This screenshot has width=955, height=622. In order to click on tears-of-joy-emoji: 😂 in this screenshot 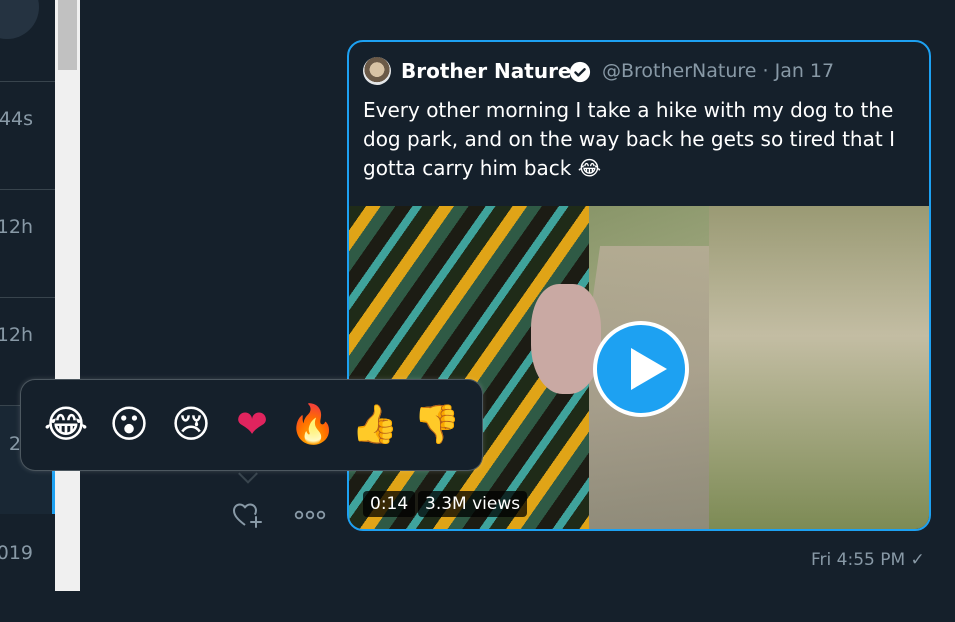, I will do `click(66, 424)`.